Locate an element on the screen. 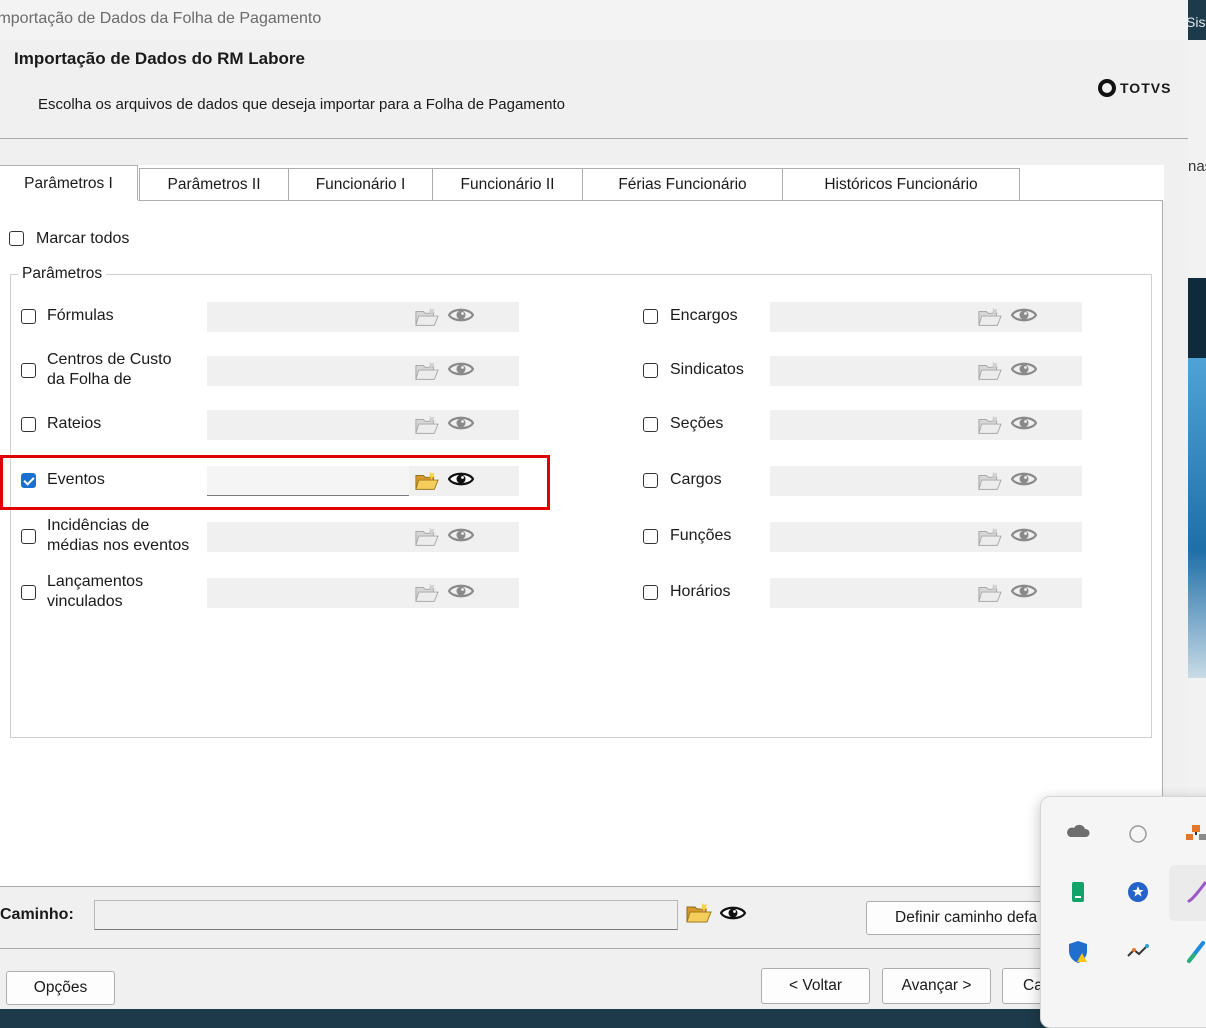 The width and height of the screenshot is (1206, 1028). right-label-1: Sindicatos is located at coordinates (707, 369).